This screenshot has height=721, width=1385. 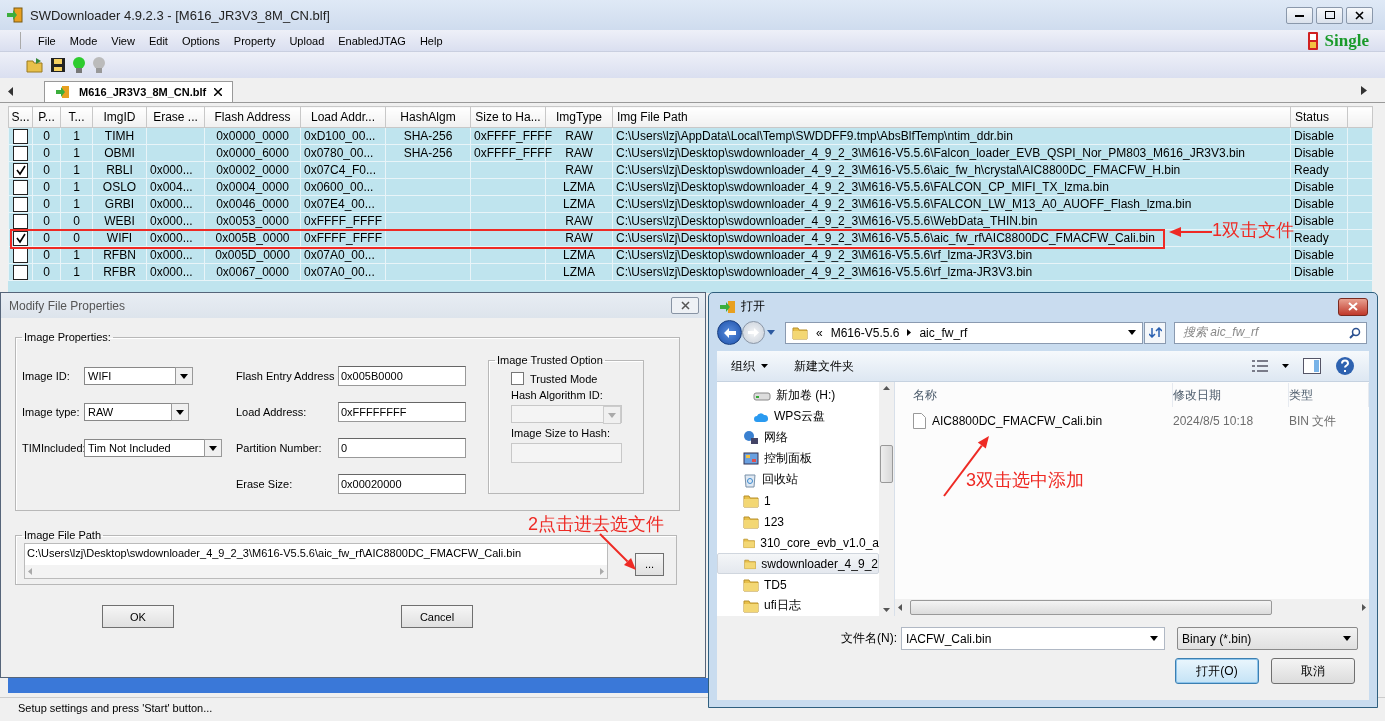 What do you see at coordinates (550, 360) in the screenshot?
I see `group-label: Image Trusted Option` at bounding box center [550, 360].